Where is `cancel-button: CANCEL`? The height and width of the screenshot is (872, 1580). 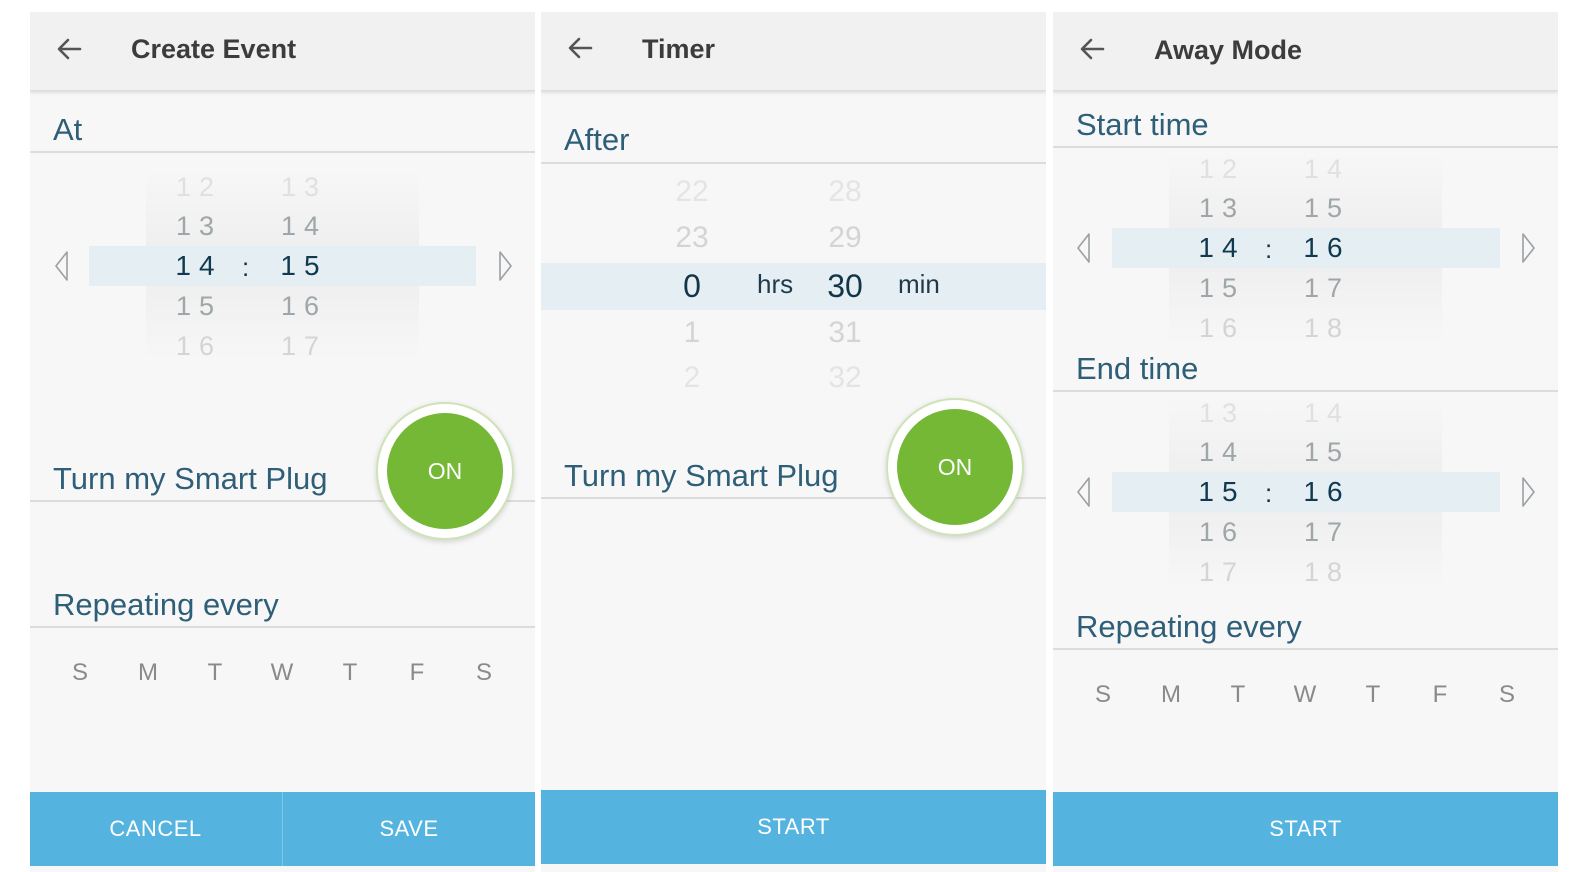
cancel-button: CANCEL is located at coordinates (155, 829).